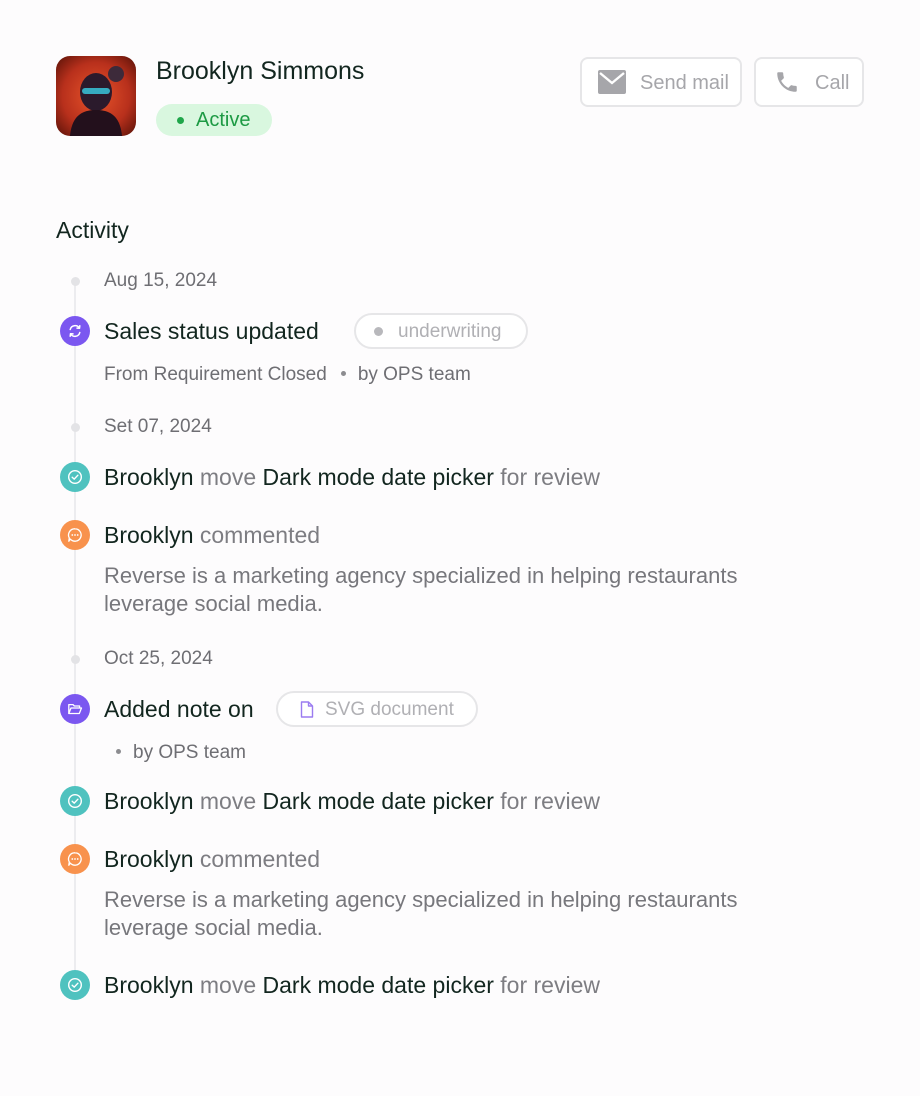  What do you see at coordinates (389, 709) in the screenshot?
I see `attachment-label: SVG document` at bounding box center [389, 709].